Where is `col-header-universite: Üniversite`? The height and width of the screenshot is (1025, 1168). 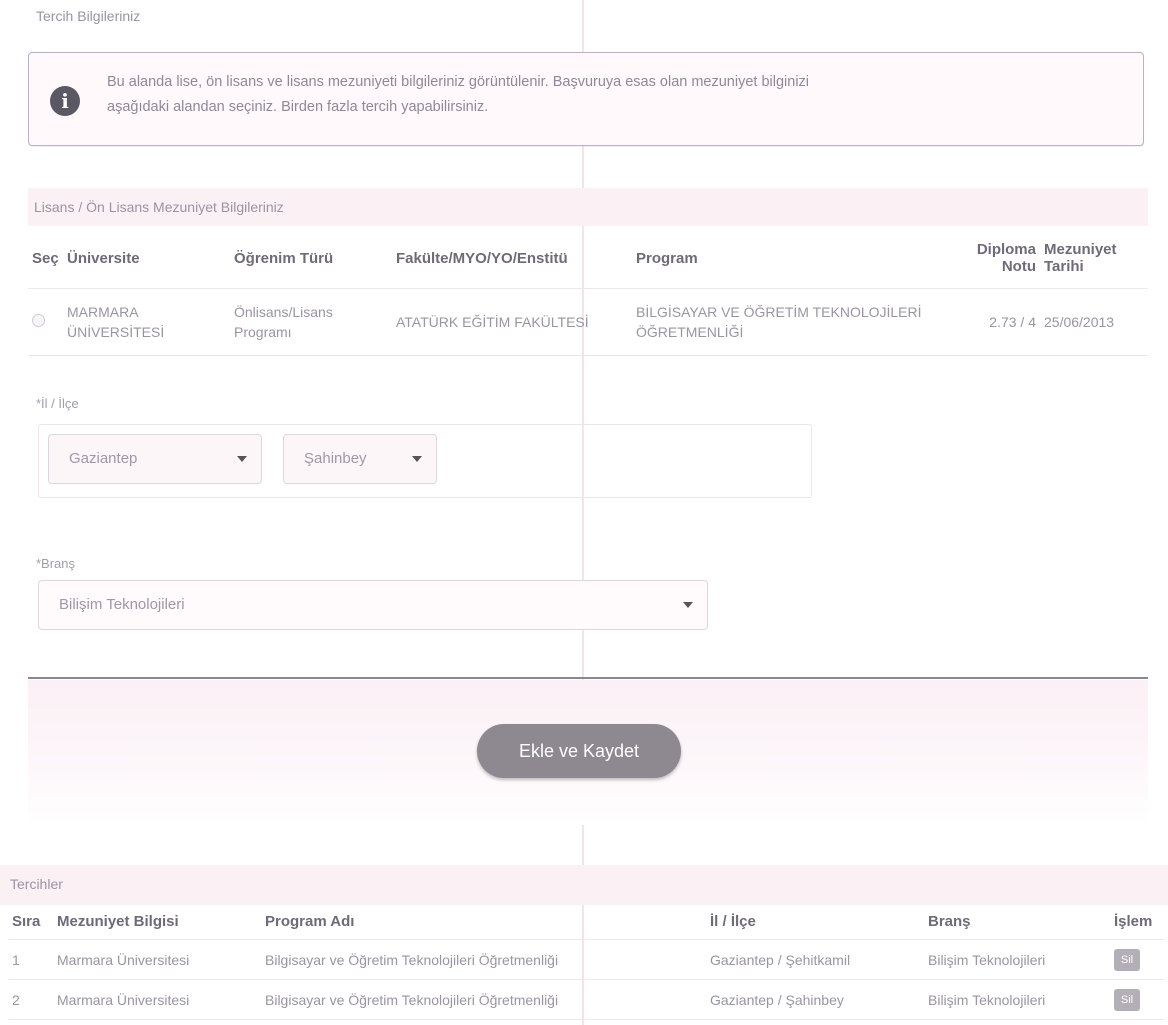 col-header-universite: Üniversite is located at coordinates (146, 258).